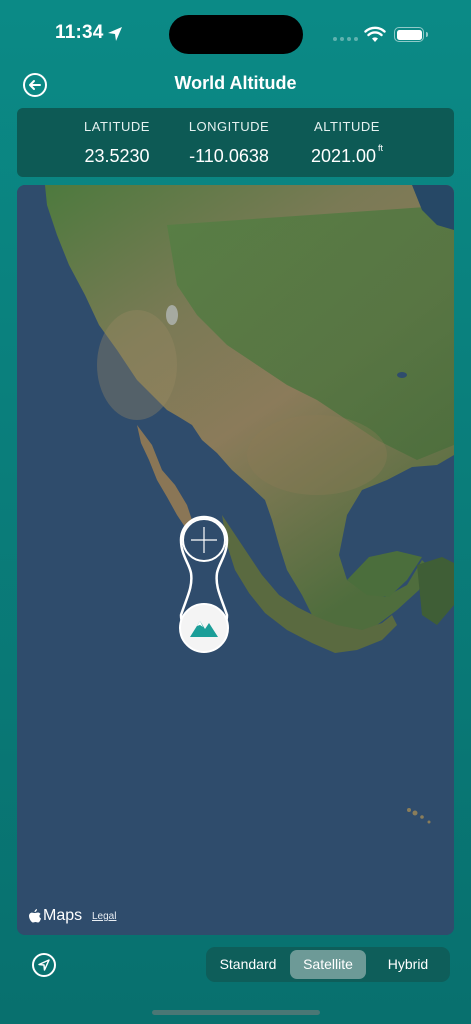 This screenshot has height=1024, width=471. What do you see at coordinates (235, 83) in the screenshot?
I see `page-title: World Altitude` at bounding box center [235, 83].